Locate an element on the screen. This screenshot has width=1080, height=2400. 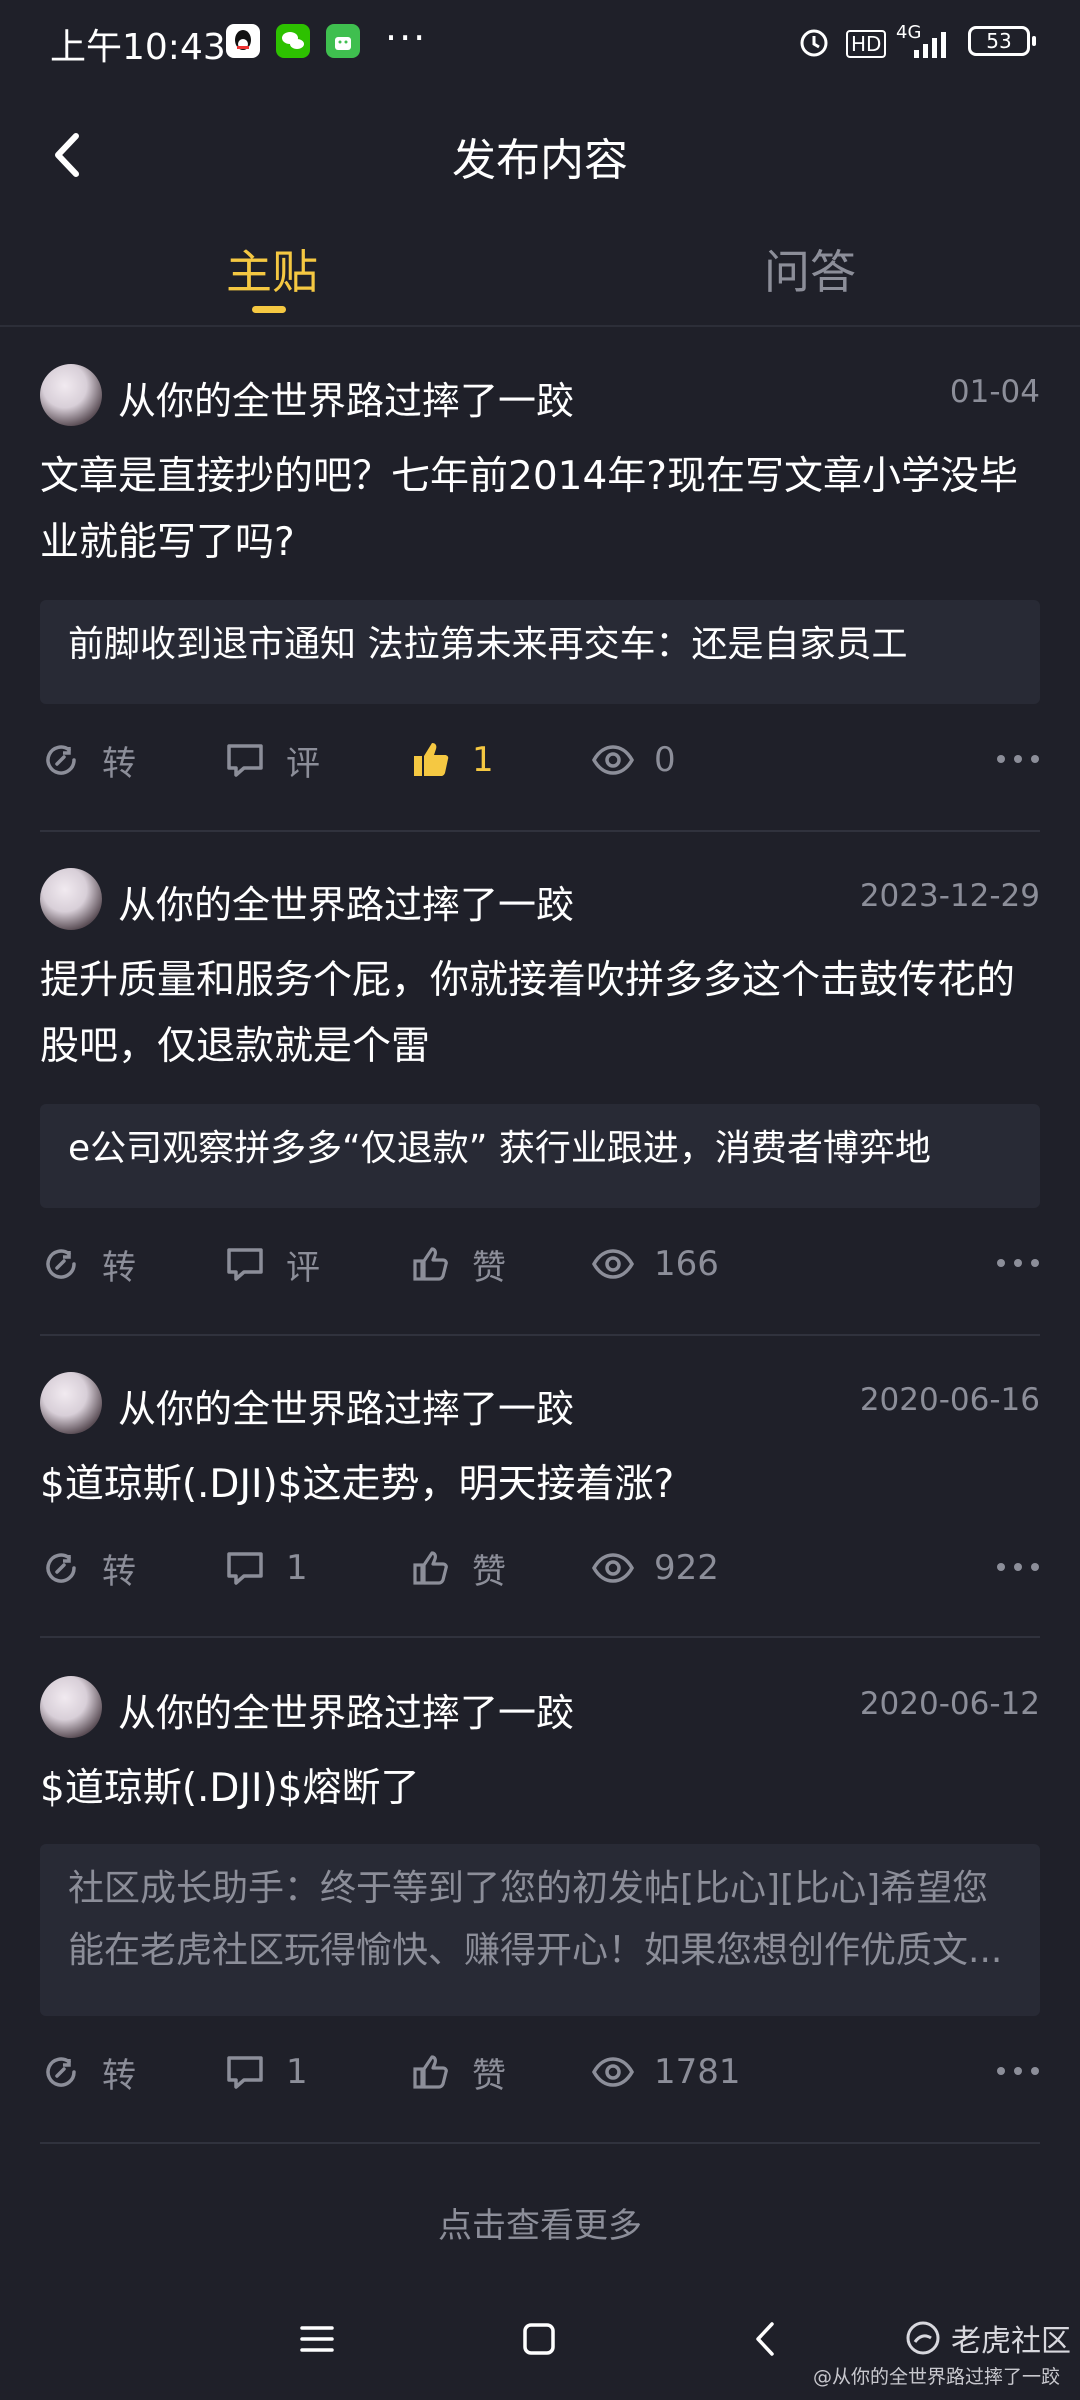
header: 发布内容 is located at coordinates (540, 155).